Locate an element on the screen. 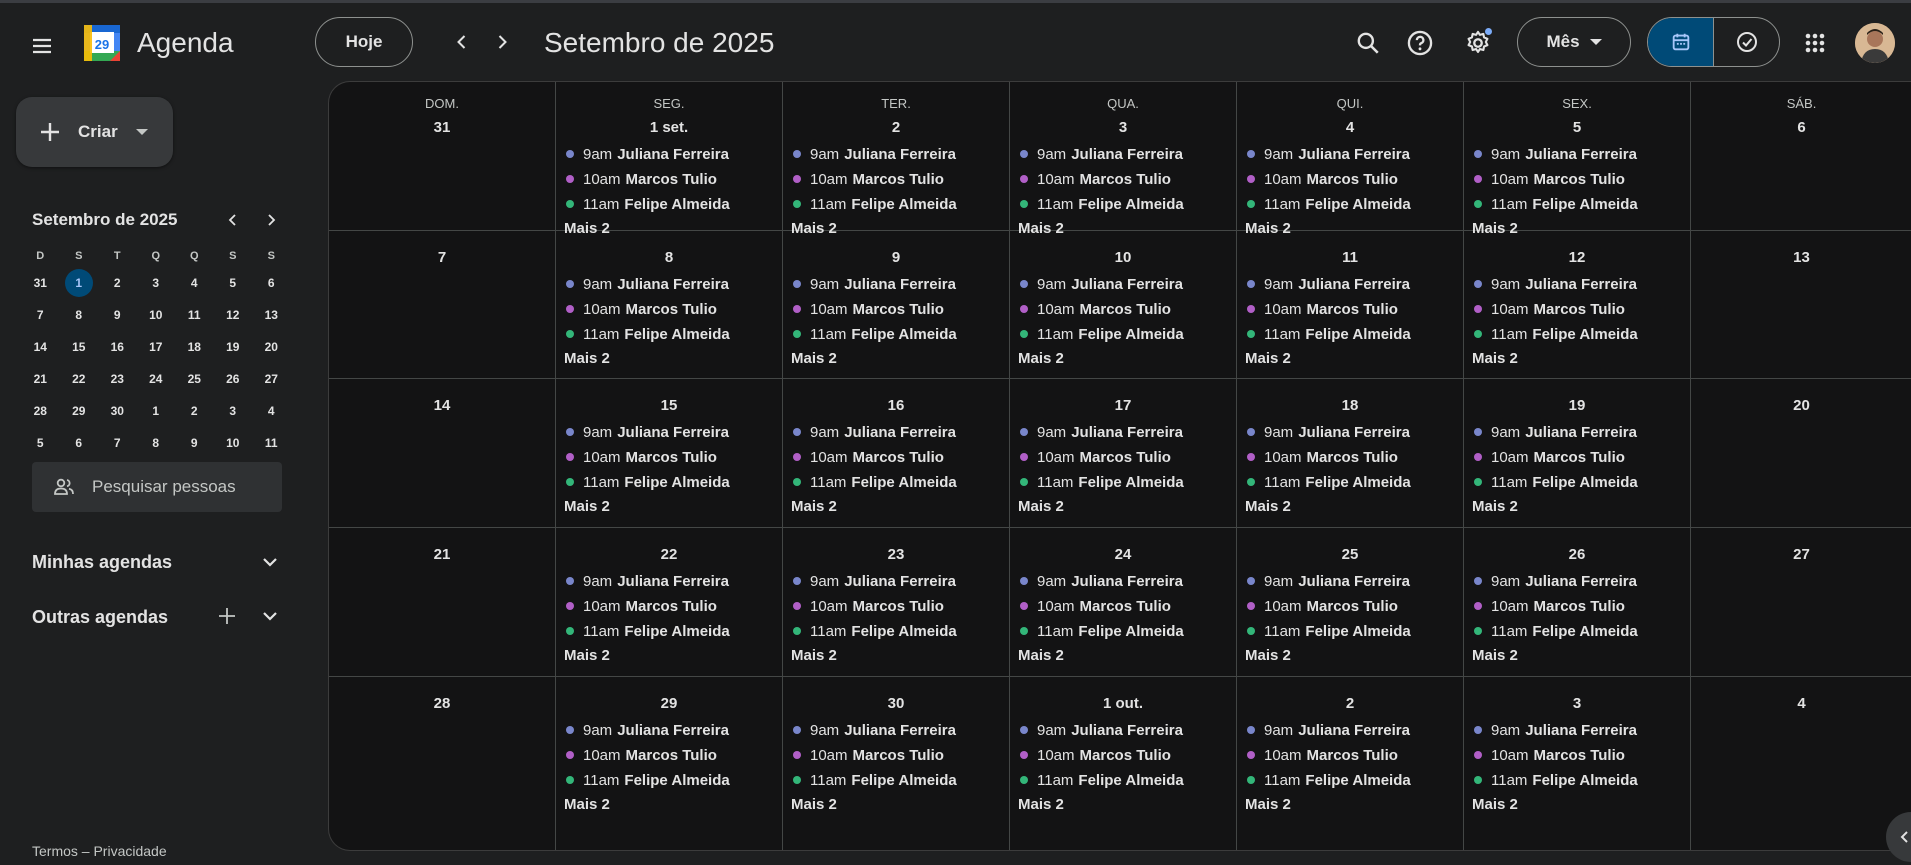 This screenshot has height=865, width=1911. day-number: 1 out. is located at coordinates (1123, 703).